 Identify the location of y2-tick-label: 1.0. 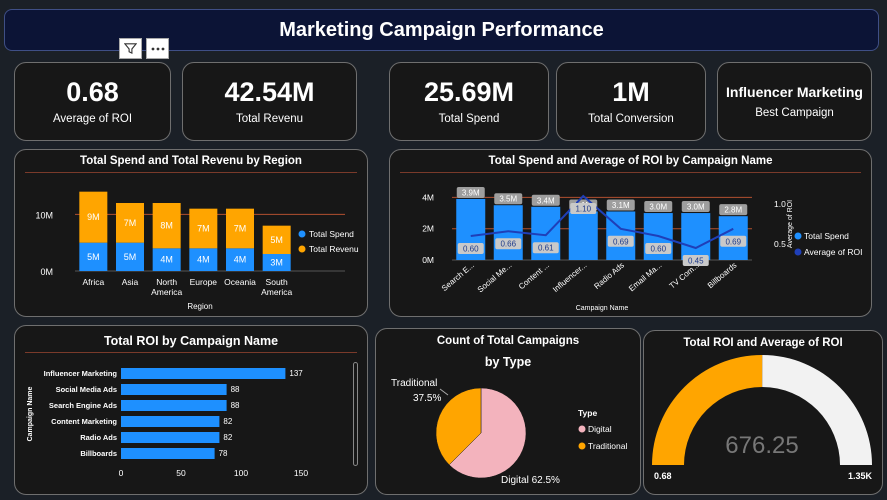
(780, 204).